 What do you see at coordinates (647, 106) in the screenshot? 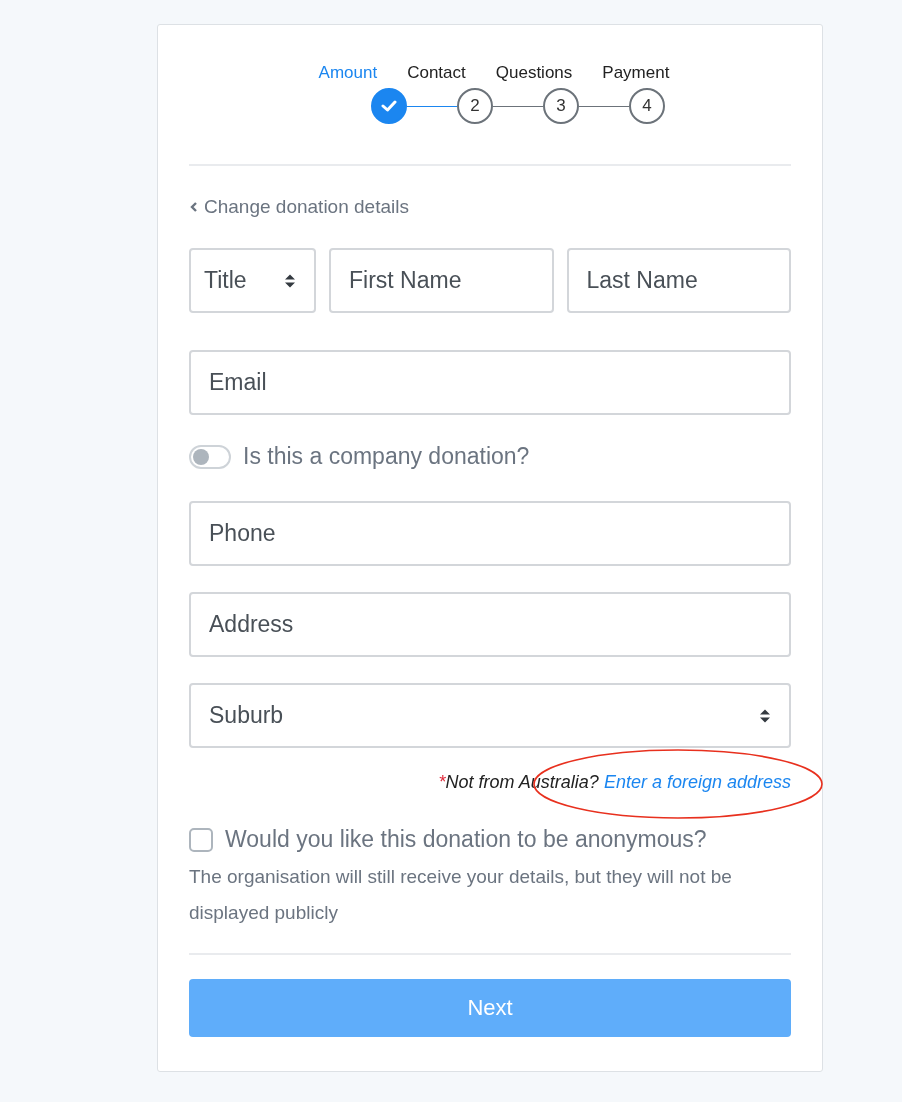
I see `step-circle: 4` at bounding box center [647, 106].